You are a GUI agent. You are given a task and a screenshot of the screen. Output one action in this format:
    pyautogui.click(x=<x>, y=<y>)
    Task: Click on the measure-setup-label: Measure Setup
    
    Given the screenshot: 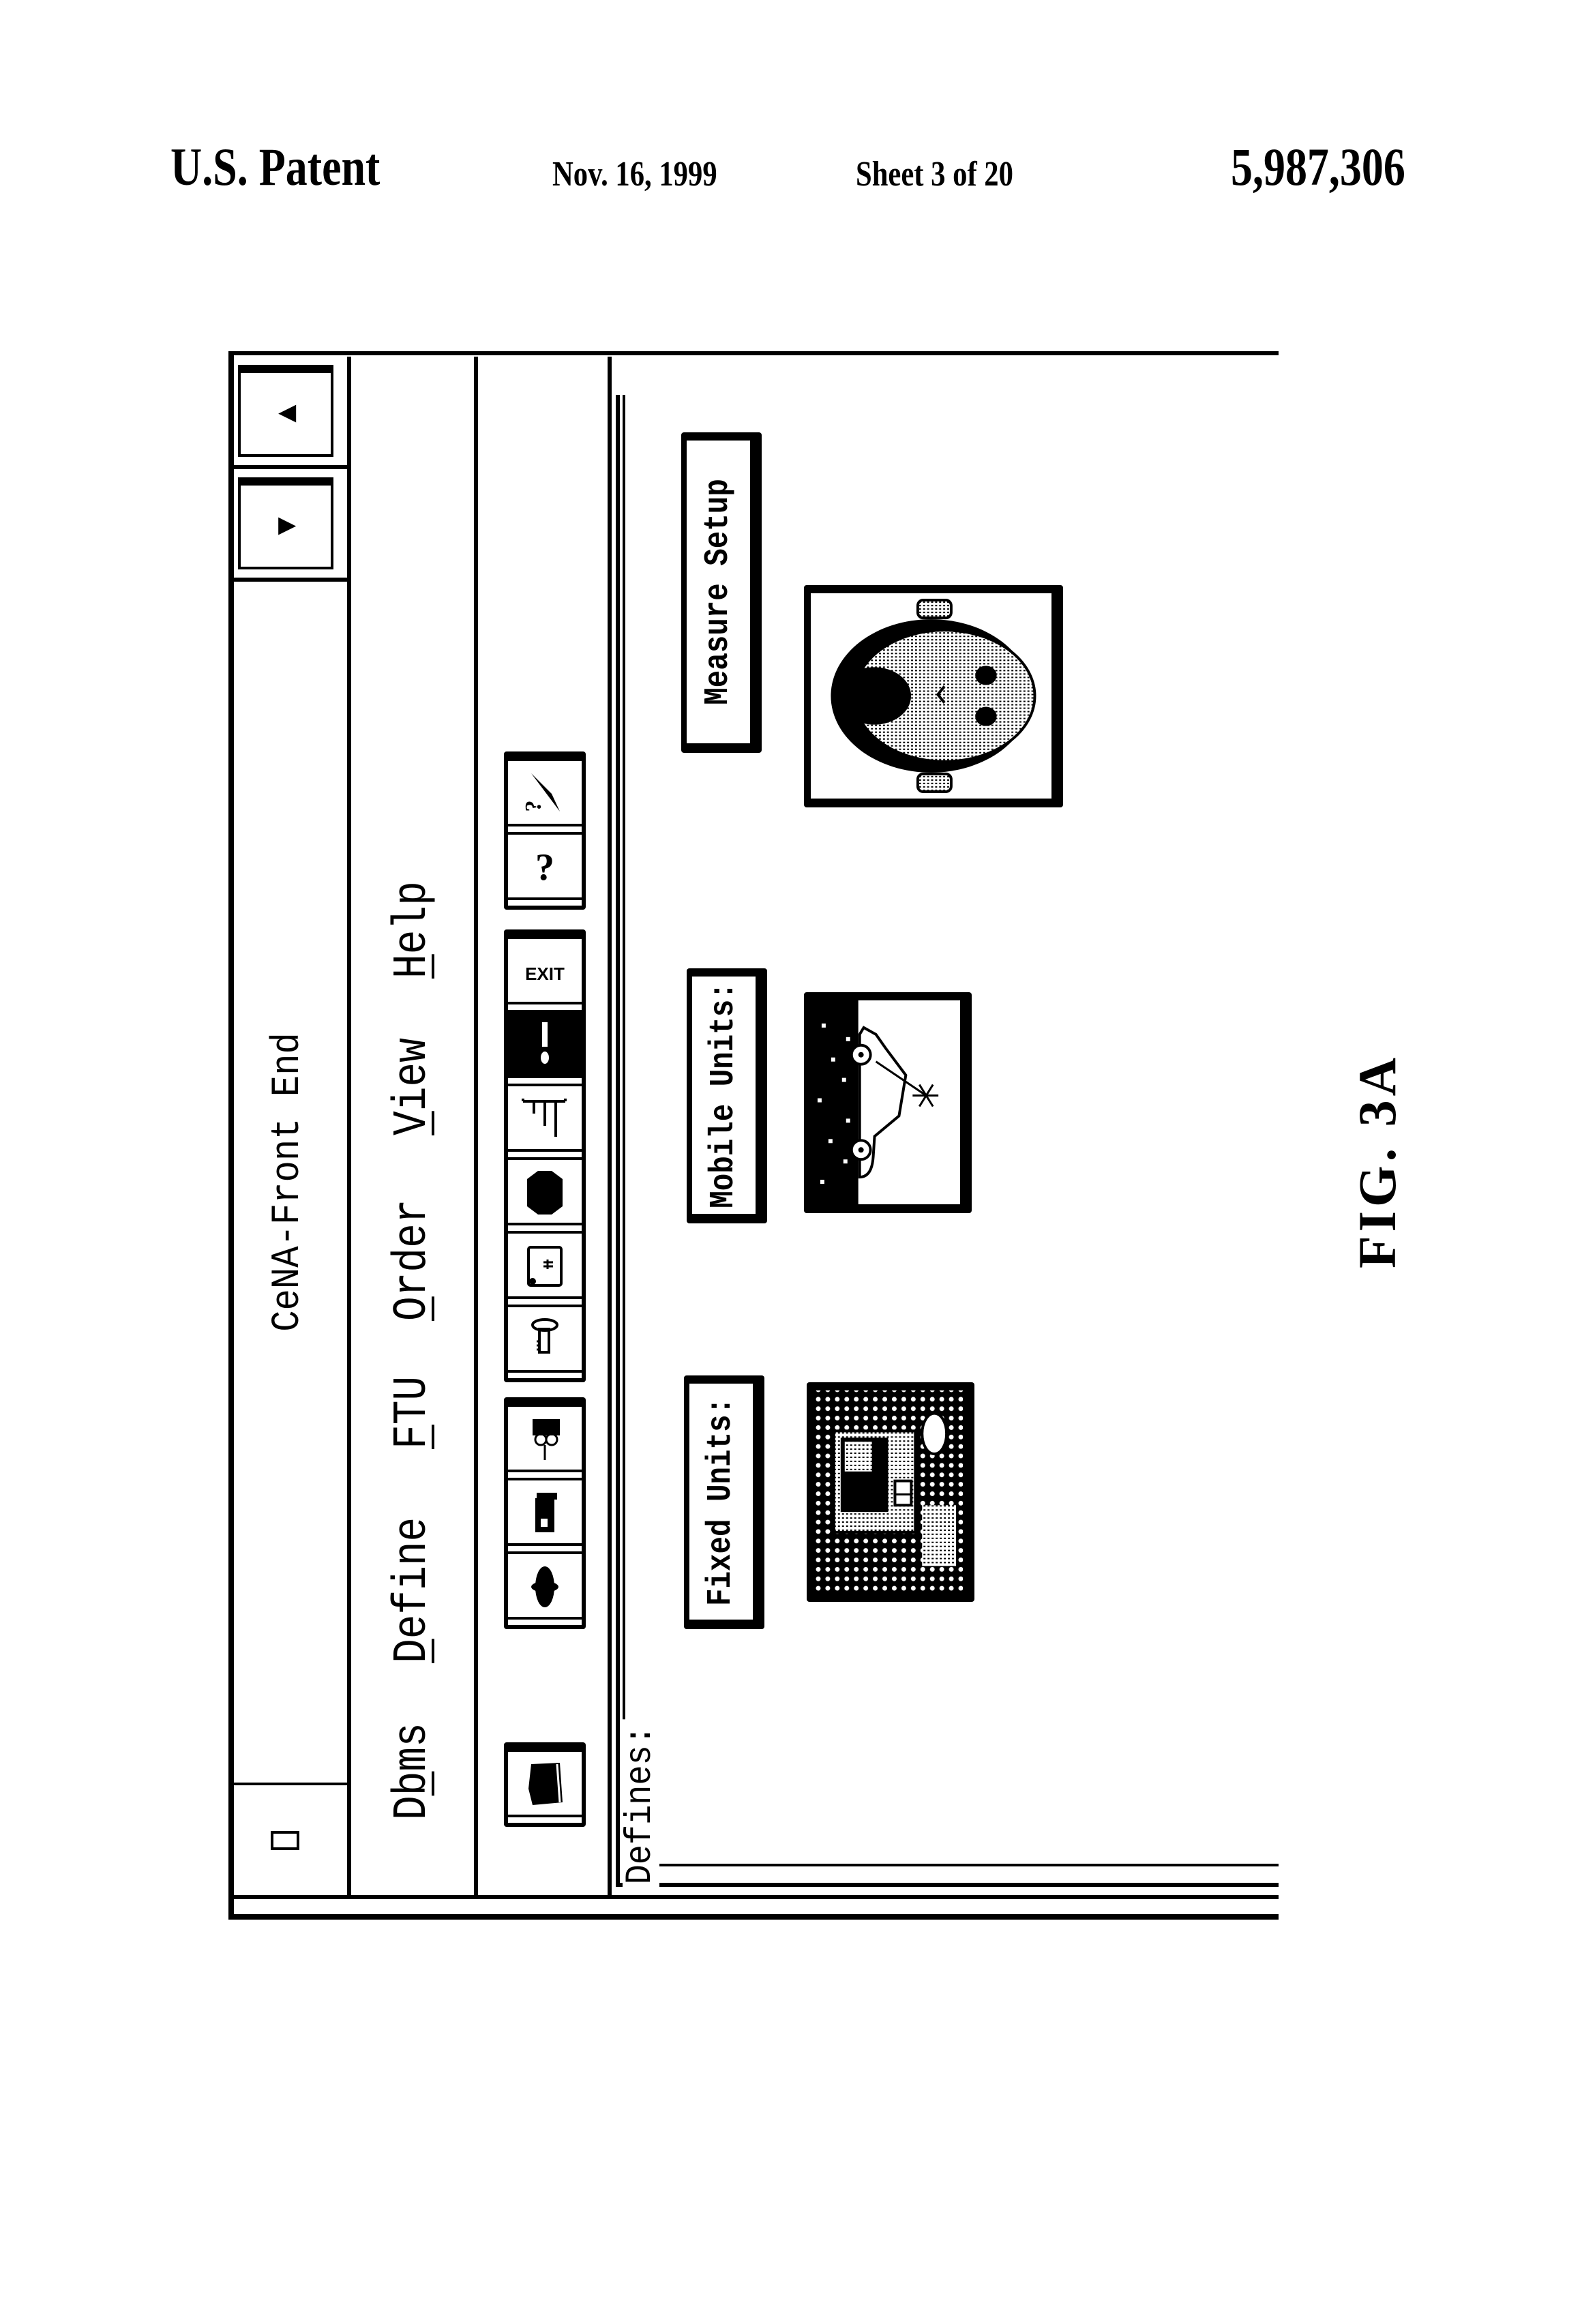 What is the action you would take?
    pyautogui.click(x=718, y=592)
    